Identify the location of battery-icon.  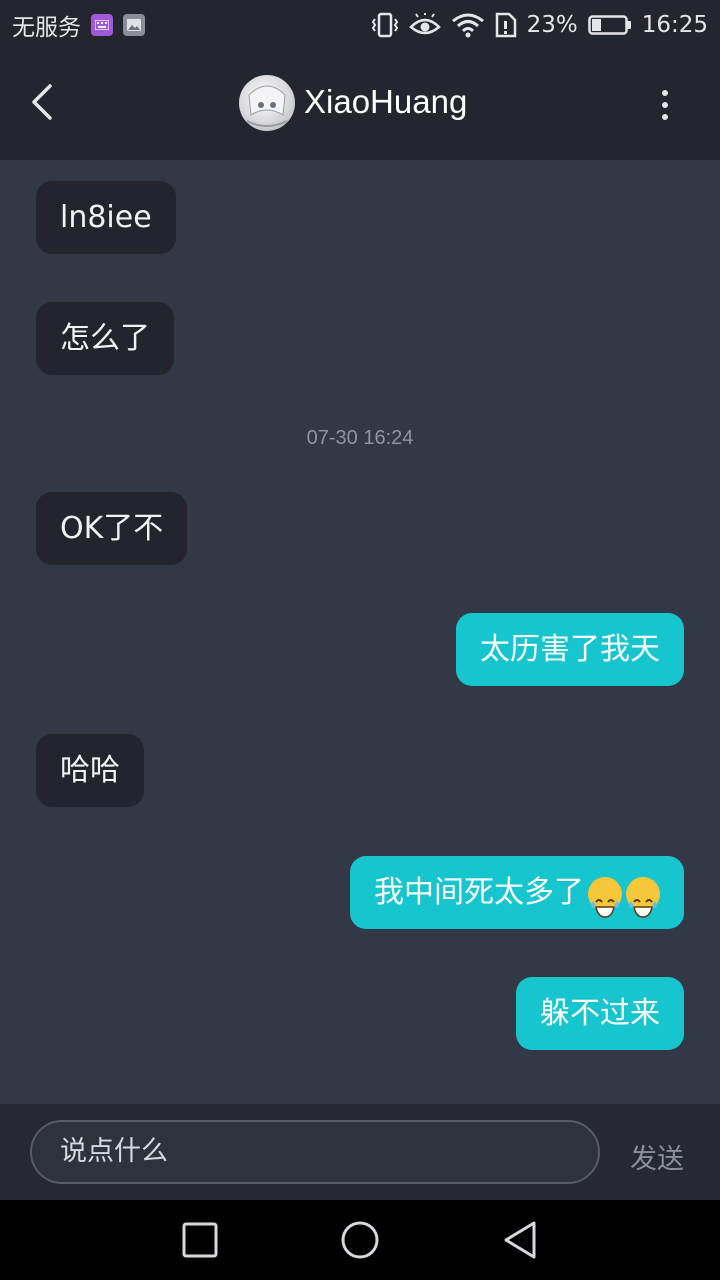
(609, 25).